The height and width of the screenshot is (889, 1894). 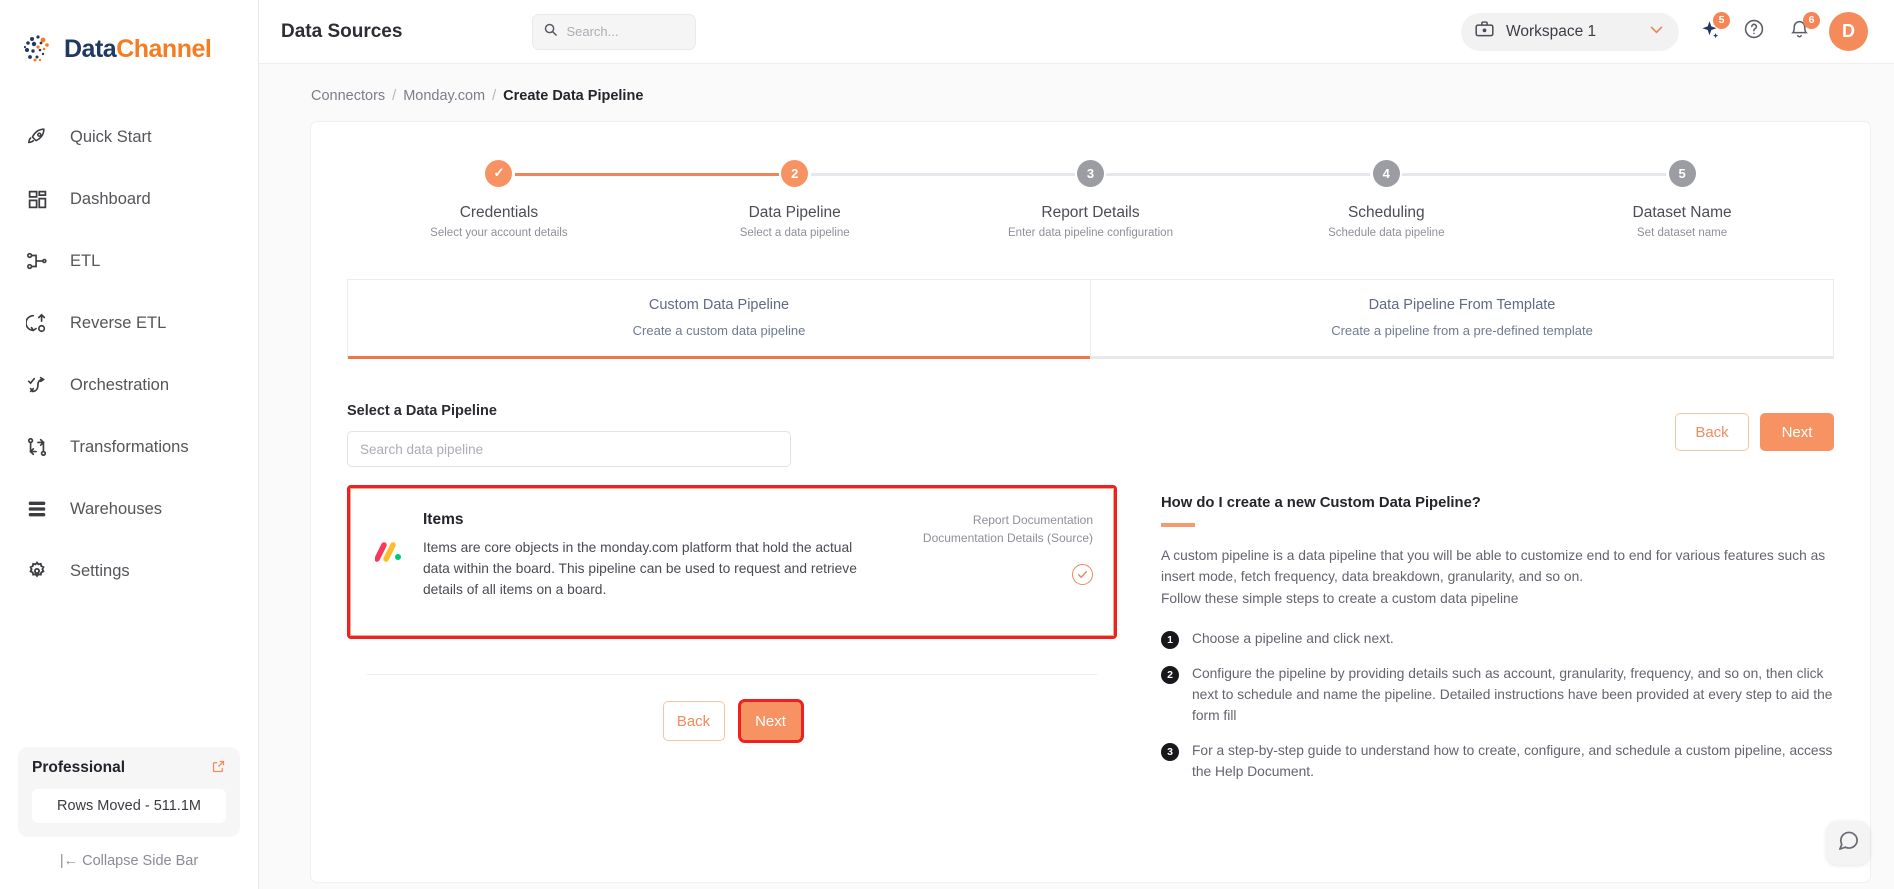 I want to click on briefcase-icon, so click(x=1484, y=32).